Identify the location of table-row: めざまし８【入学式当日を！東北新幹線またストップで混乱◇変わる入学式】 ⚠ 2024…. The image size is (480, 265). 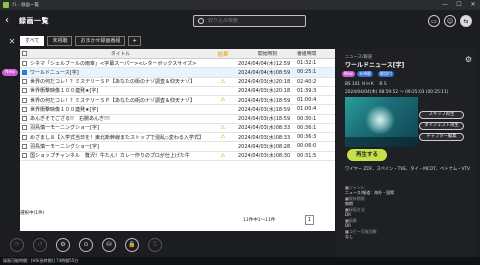
(177, 138).